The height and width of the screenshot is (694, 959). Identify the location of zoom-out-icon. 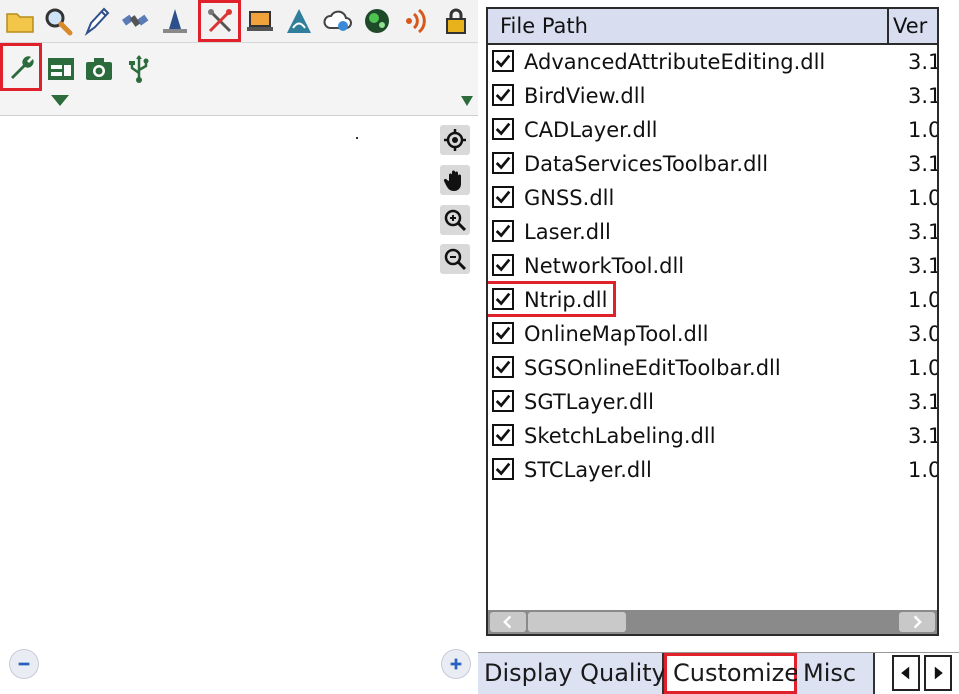
(455, 259).